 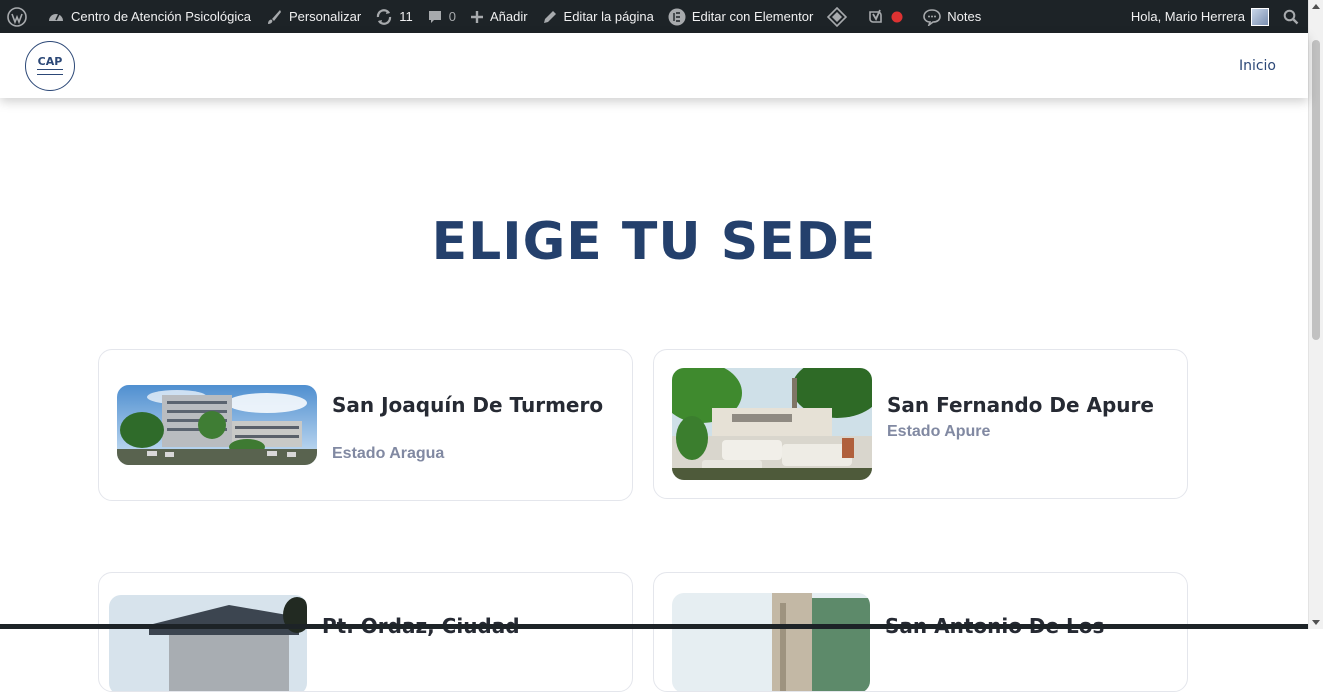 I want to click on page-scrollbar, so click(x=1315, y=314).